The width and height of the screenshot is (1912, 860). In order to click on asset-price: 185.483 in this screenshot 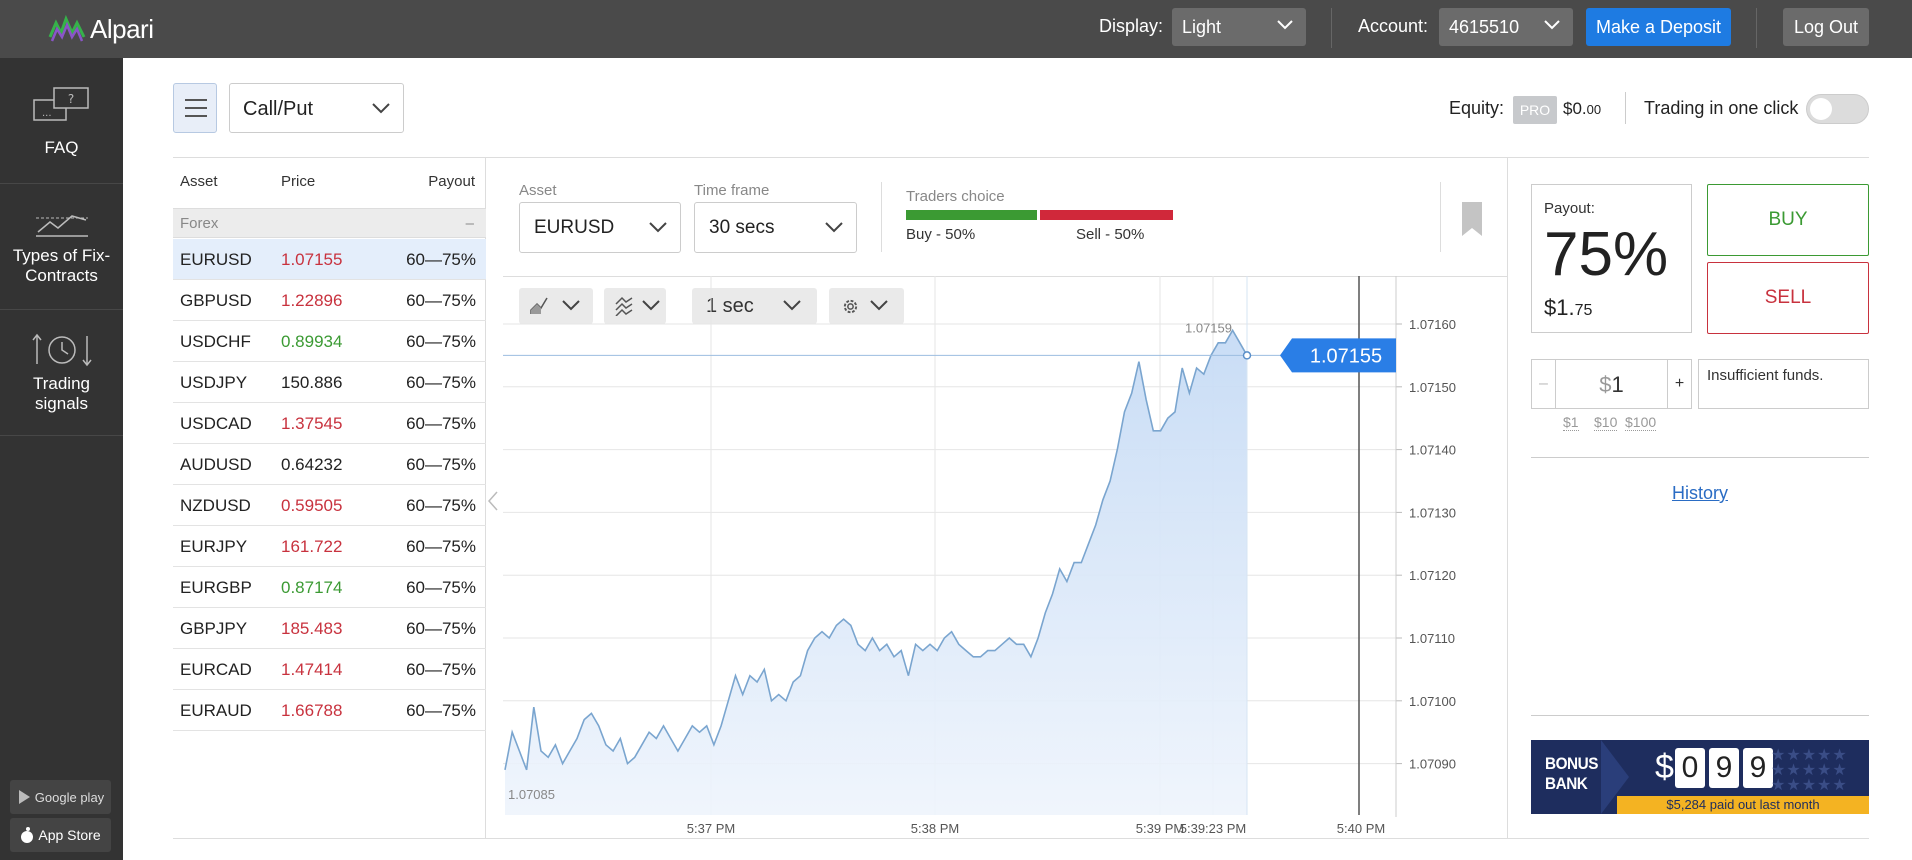, I will do `click(312, 628)`.